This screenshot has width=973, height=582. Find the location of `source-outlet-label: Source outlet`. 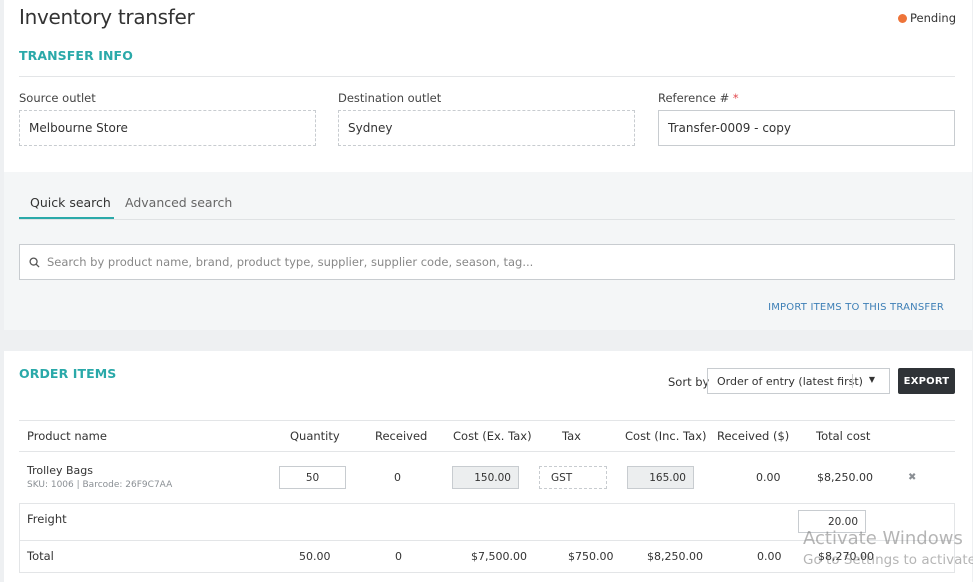

source-outlet-label: Source outlet is located at coordinates (57, 98).